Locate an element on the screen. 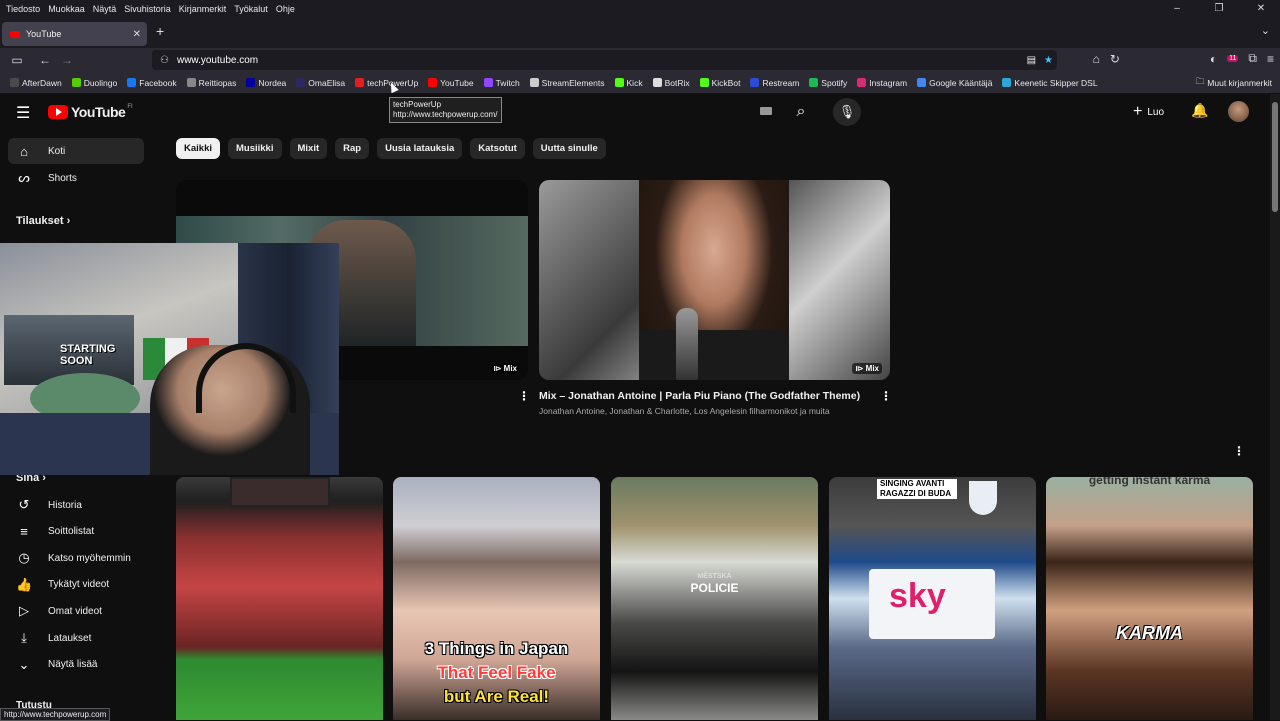 The height and width of the screenshot is (721, 1280). reader-view-icon: ▤ is located at coordinates (1031, 60).